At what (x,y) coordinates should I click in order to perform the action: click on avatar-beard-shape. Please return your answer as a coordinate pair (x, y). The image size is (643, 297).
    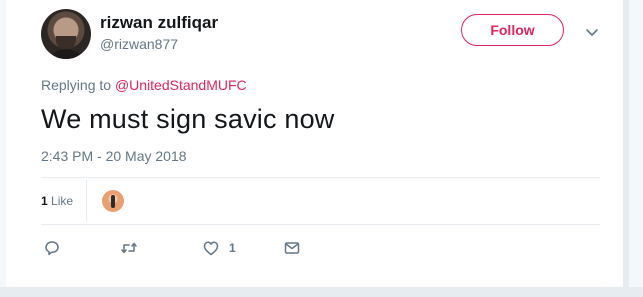
    Looking at the image, I should click on (66, 43).